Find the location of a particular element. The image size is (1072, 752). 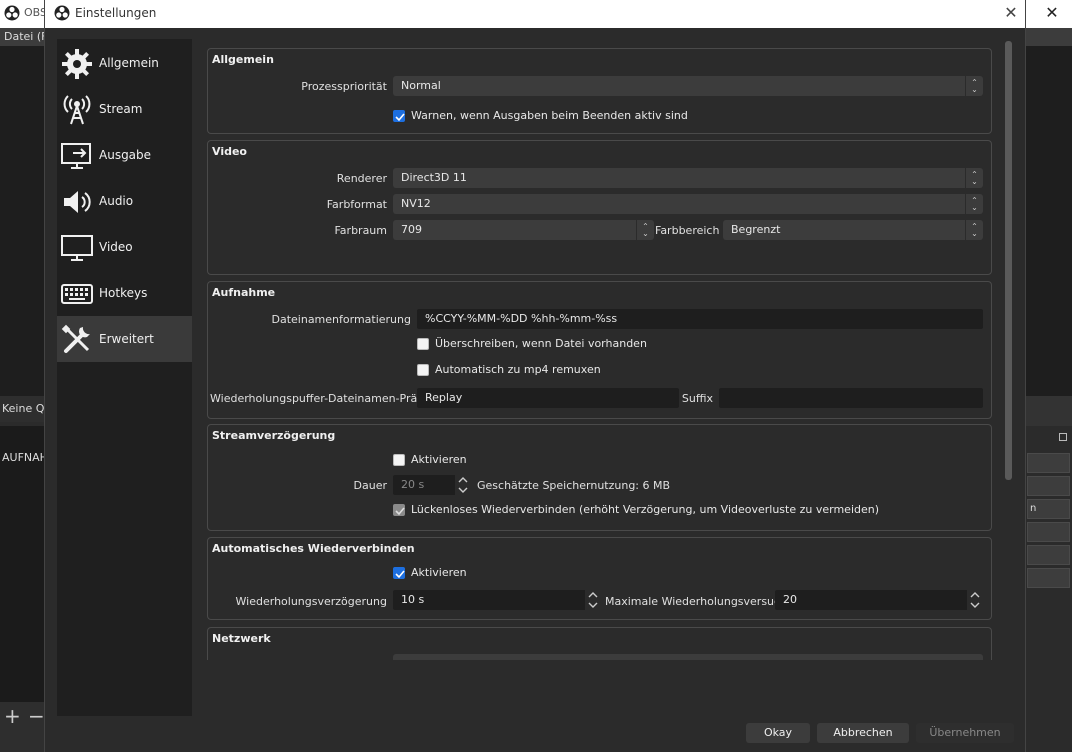

priority-value: Normal is located at coordinates (421, 85).